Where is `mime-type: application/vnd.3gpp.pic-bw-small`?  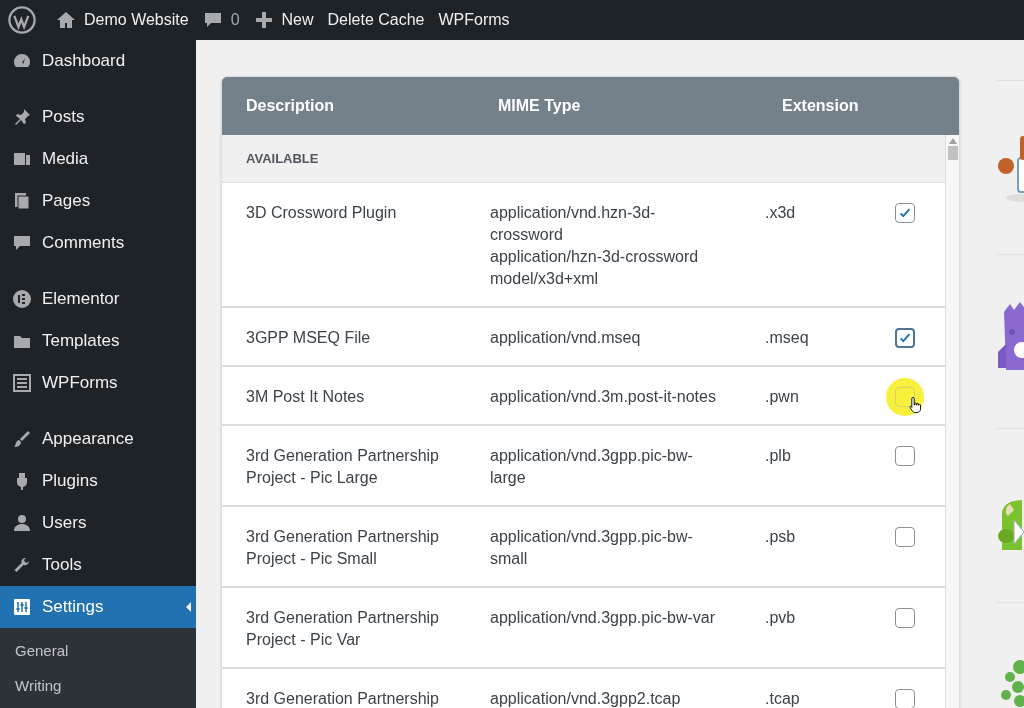
mime-type: application/vnd.3gpp.pic-bw-small is located at coordinates (592, 548).